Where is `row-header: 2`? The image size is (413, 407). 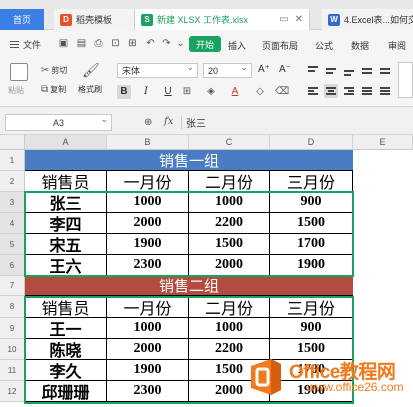
row-header: 2 is located at coordinates (12, 181).